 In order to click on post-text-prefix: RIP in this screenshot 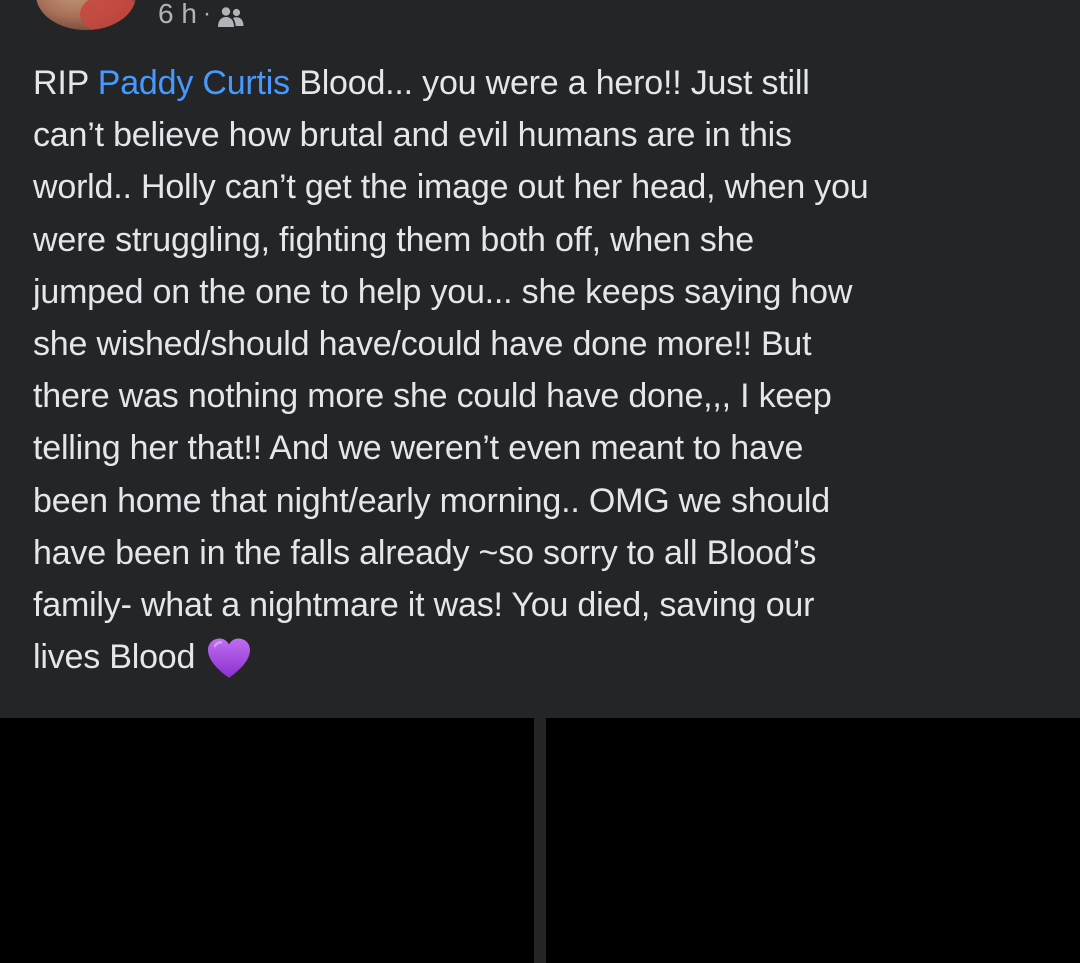, I will do `click(65, 83)`.